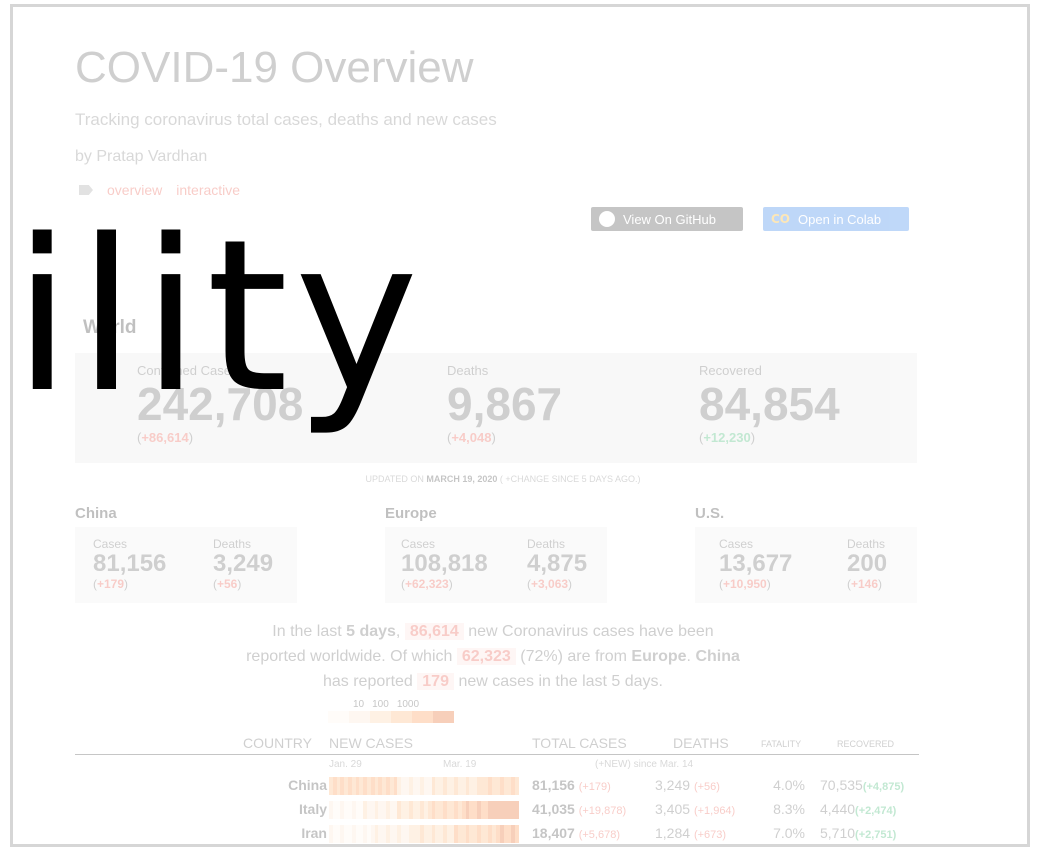  I want to click on row-total: 81,156, so click(553, 785).